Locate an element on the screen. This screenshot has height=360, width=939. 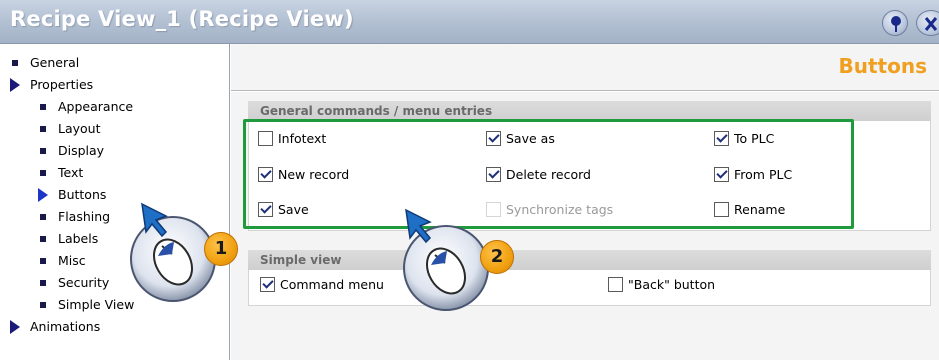
checkbox-label: New record is located at coordinates (314, 174).